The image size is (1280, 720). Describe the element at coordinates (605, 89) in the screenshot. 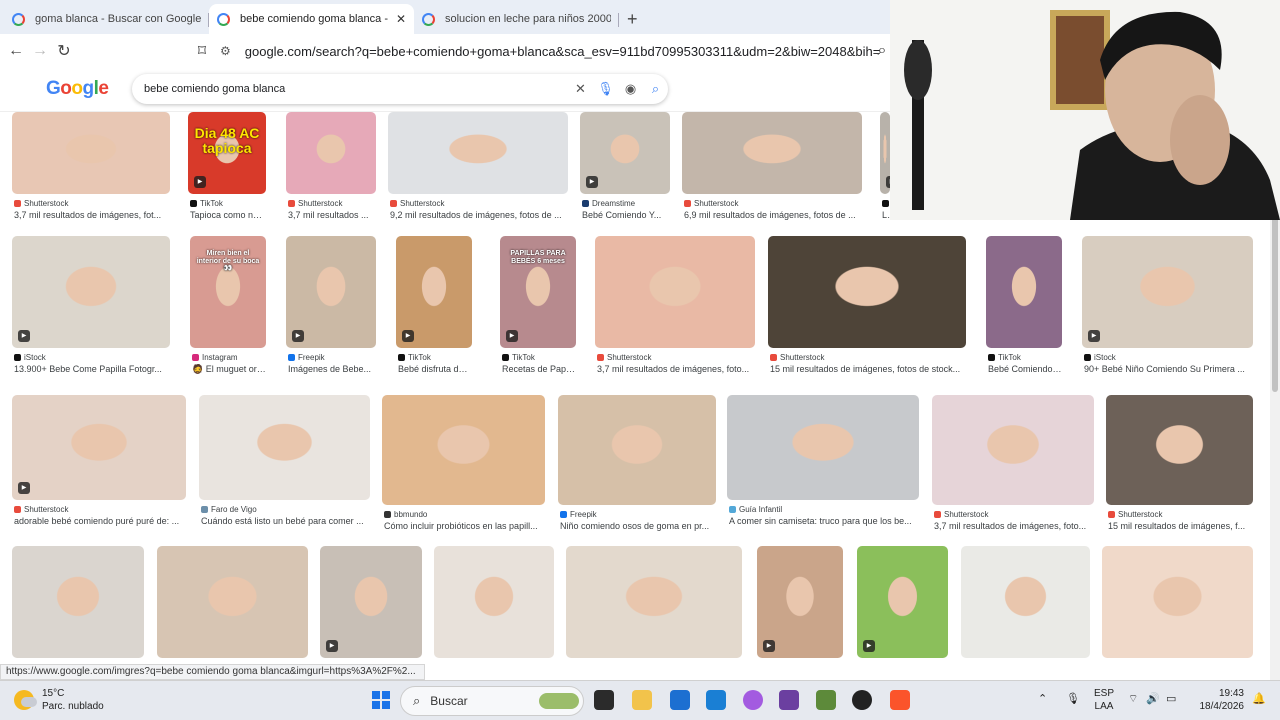

I see `mic-icon: 🎙` at that location.